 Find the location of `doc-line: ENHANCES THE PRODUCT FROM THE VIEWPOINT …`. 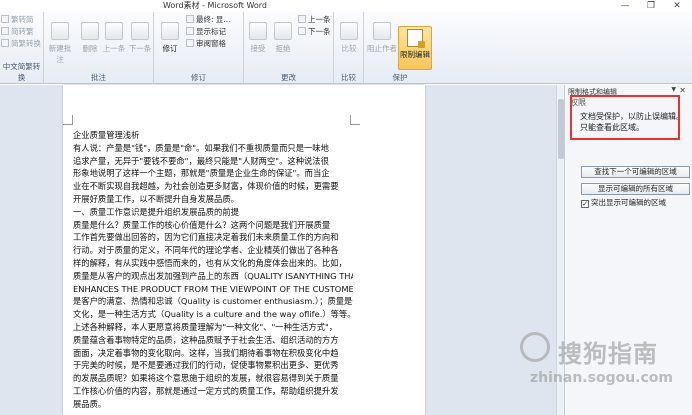

doc-line: ENHANCES THE PRODUCT FROM THE VIEWPOINT … is located at coordinates (213, 288).